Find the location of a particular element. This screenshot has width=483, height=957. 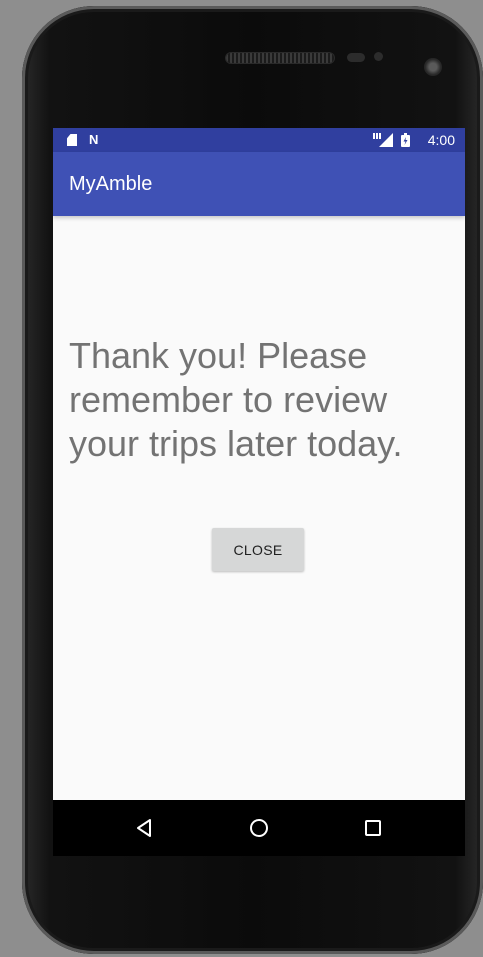

proximity-sensor is located at coordinates (356, 57).